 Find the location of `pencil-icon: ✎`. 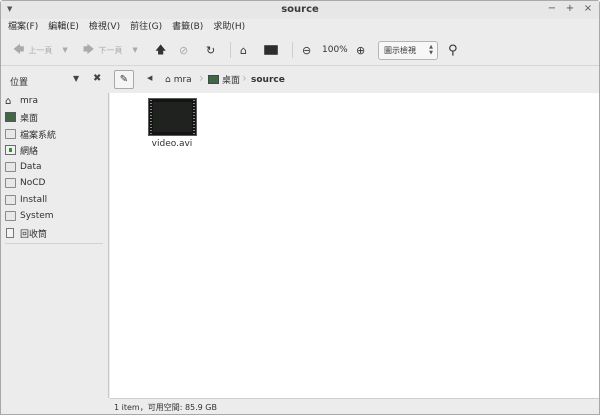

pencil-icon: ✎ is located at coordinates (124, 79).